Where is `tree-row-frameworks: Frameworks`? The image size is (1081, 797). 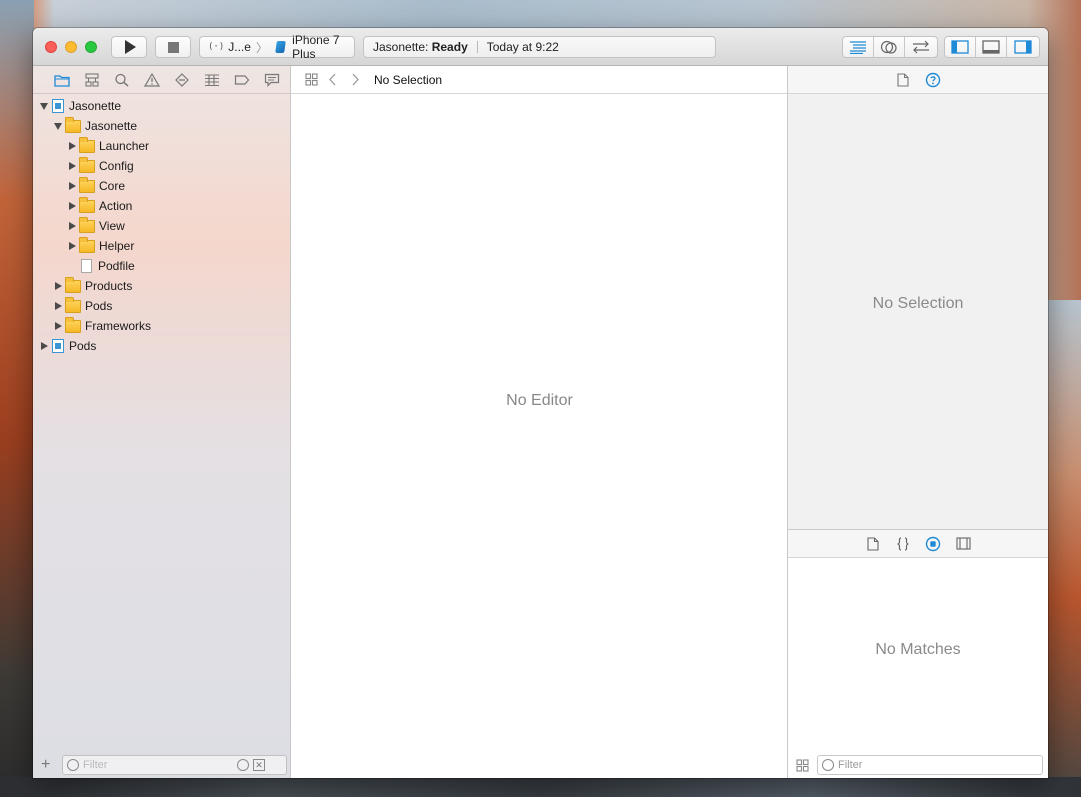
tree-row-frameworks: Frameworks is located at coordinates (161, 326).